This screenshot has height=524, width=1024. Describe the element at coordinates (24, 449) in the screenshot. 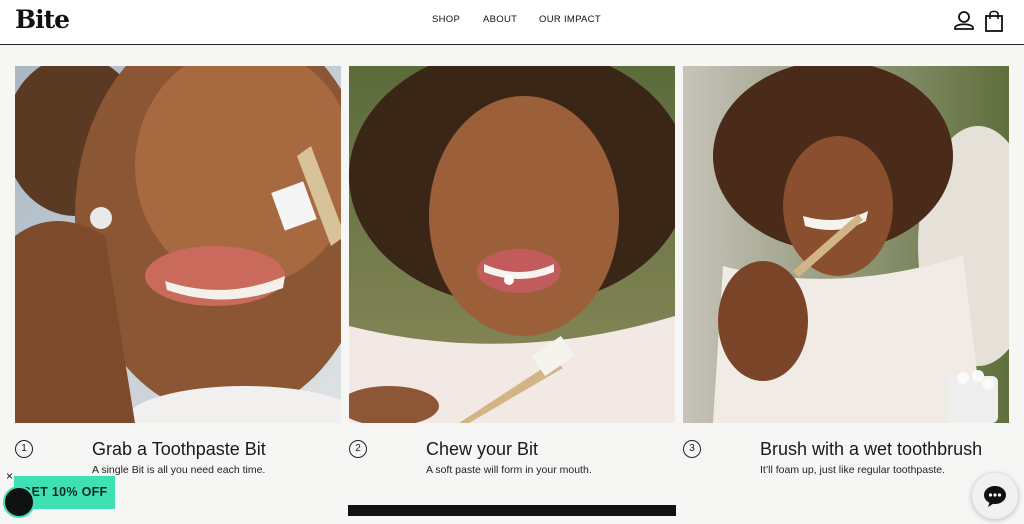

I see `step-number-1: 1` at that location.